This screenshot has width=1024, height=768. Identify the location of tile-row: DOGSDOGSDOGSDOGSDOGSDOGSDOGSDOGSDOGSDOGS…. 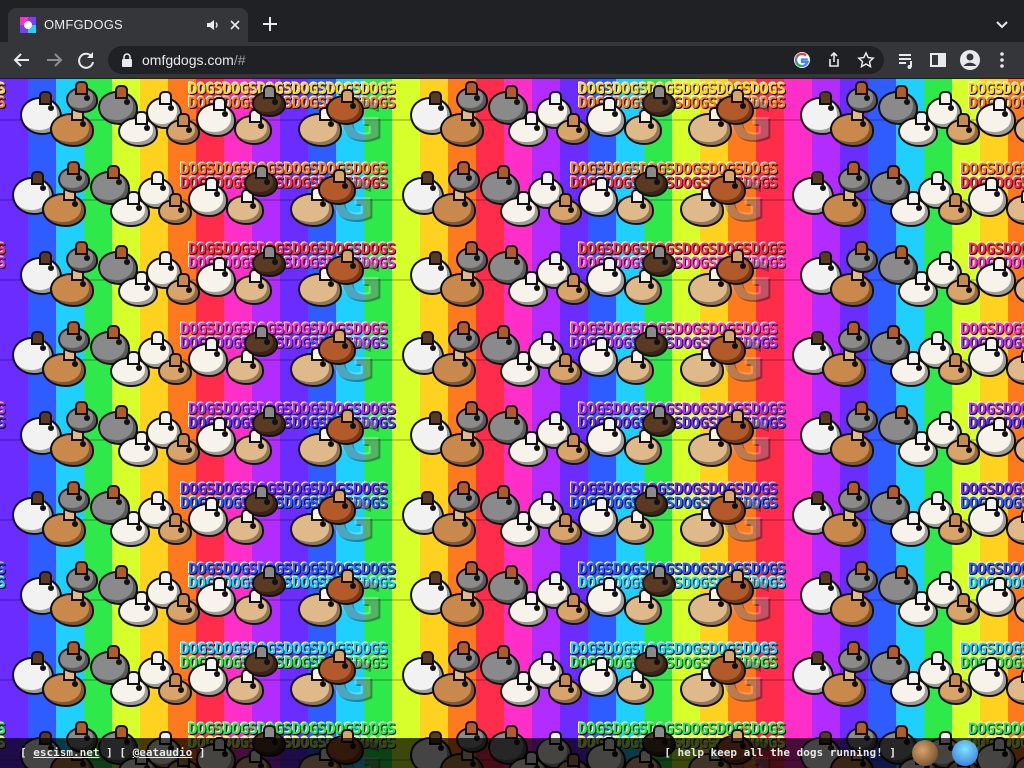
(512, 599).